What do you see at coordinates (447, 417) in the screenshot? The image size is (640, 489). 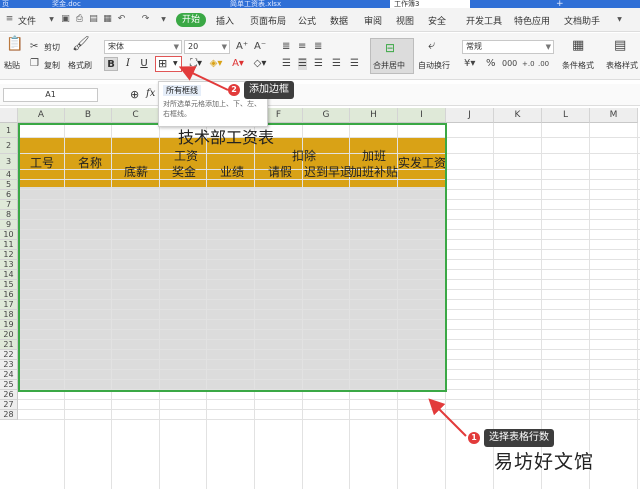 I see `arrow-to-selection` at bounding box center [447, 417].